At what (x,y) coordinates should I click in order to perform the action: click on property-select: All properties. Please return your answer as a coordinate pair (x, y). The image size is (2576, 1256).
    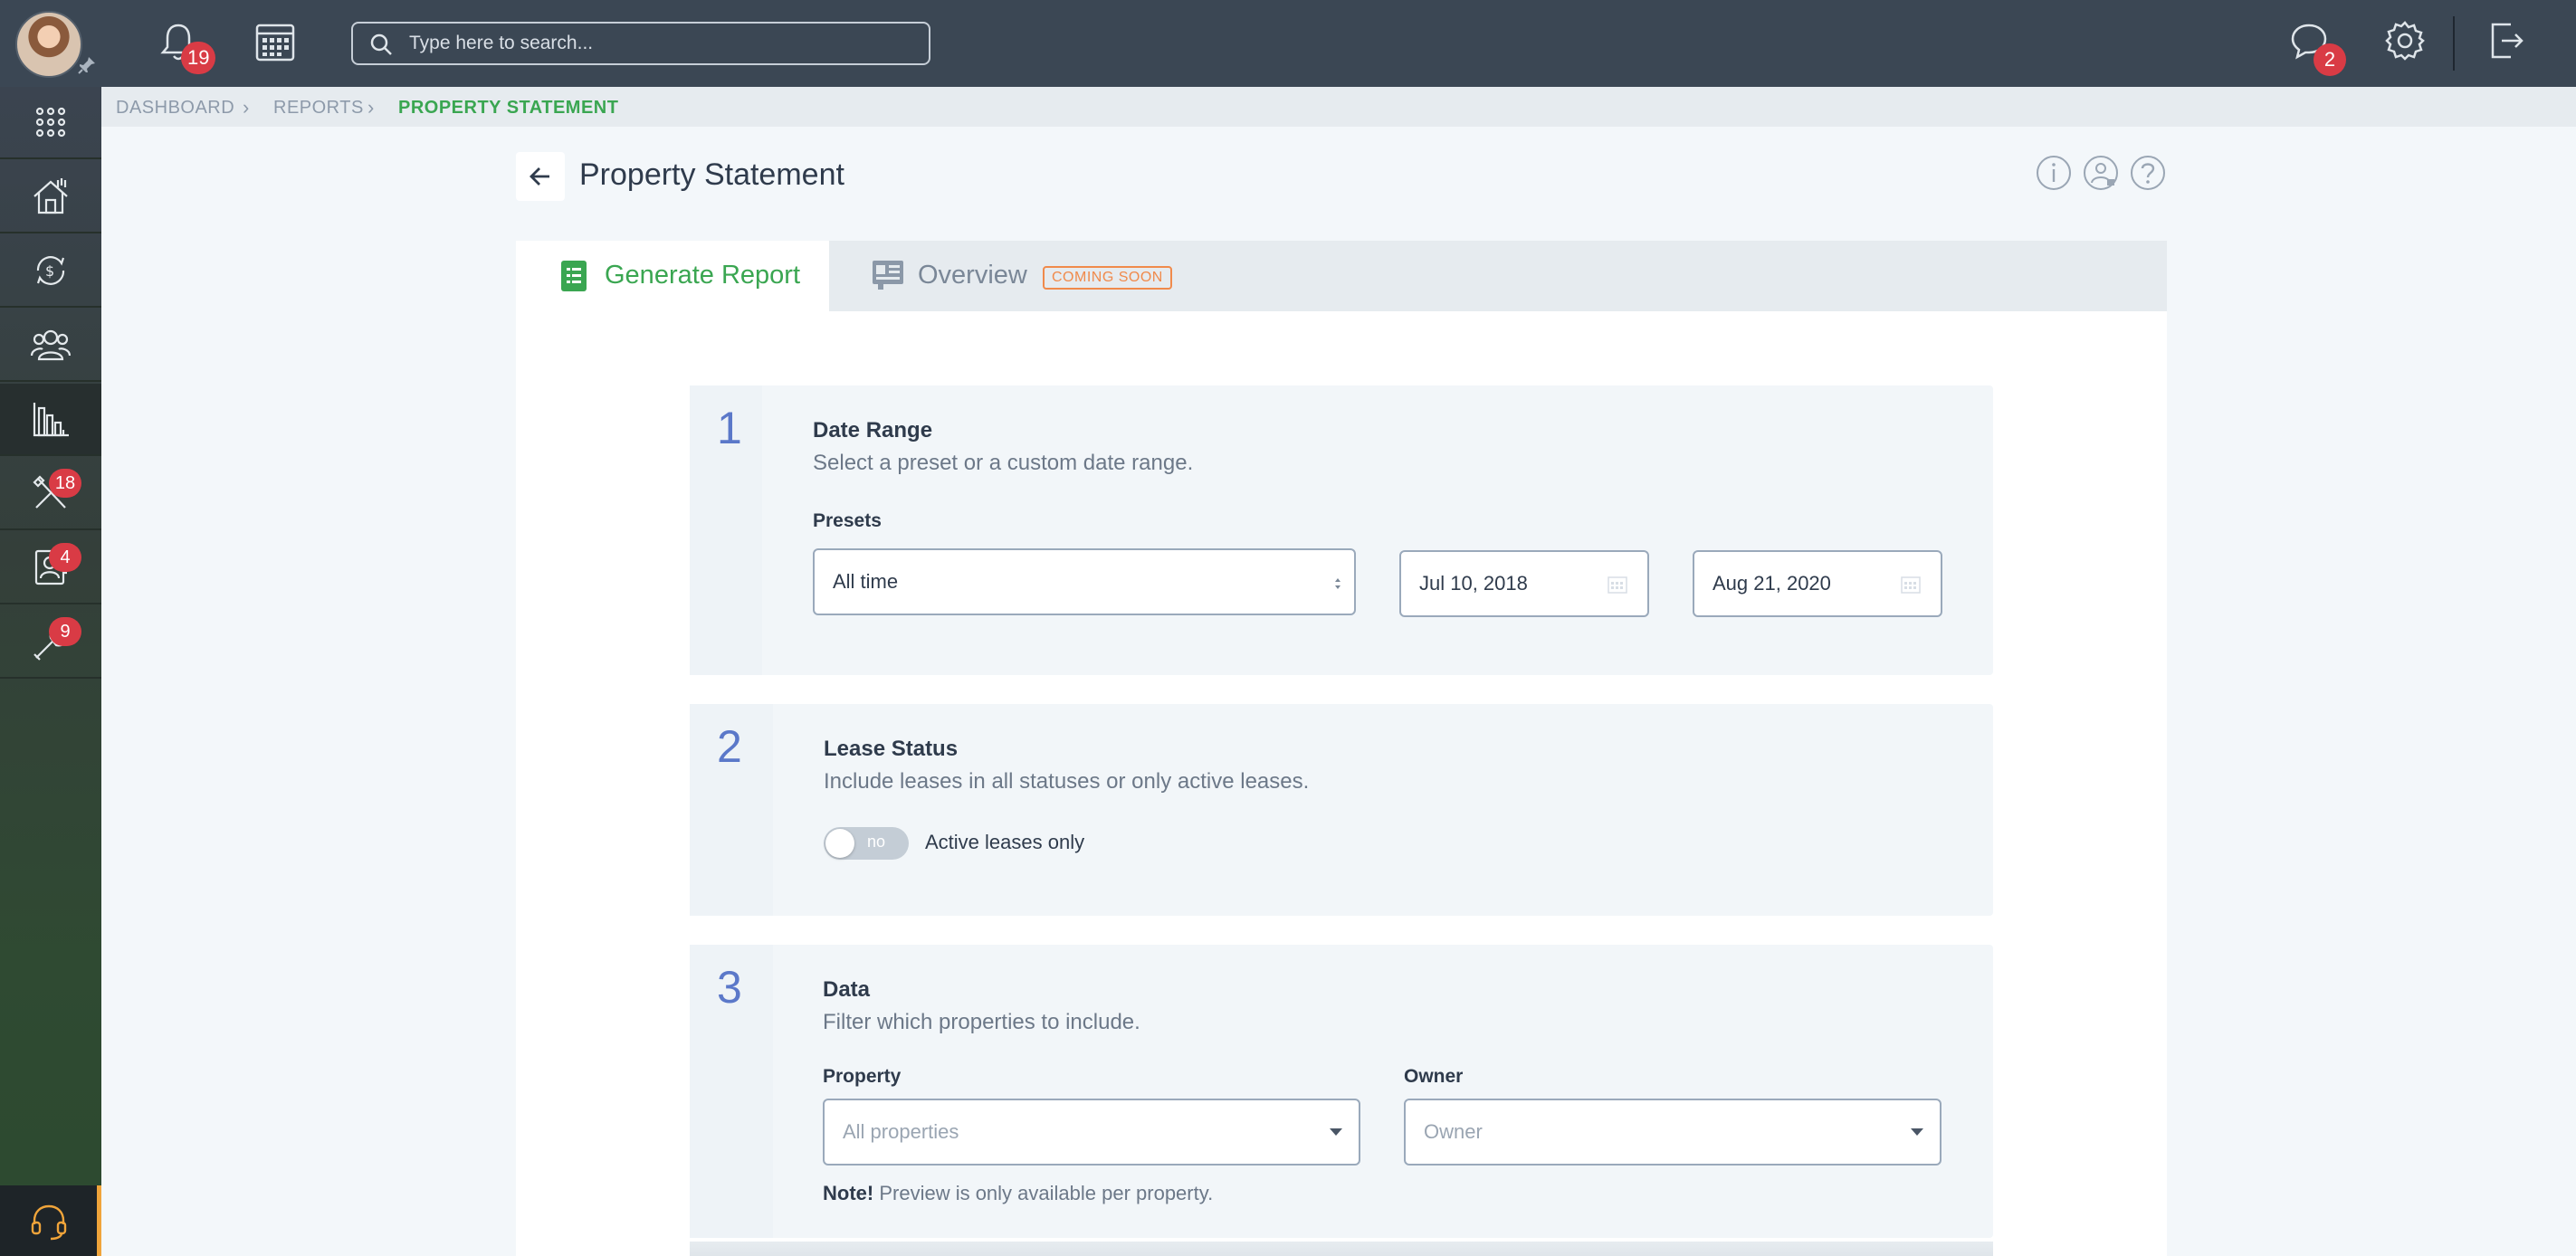
    Looking at the image, I should click on (1091, 1133).